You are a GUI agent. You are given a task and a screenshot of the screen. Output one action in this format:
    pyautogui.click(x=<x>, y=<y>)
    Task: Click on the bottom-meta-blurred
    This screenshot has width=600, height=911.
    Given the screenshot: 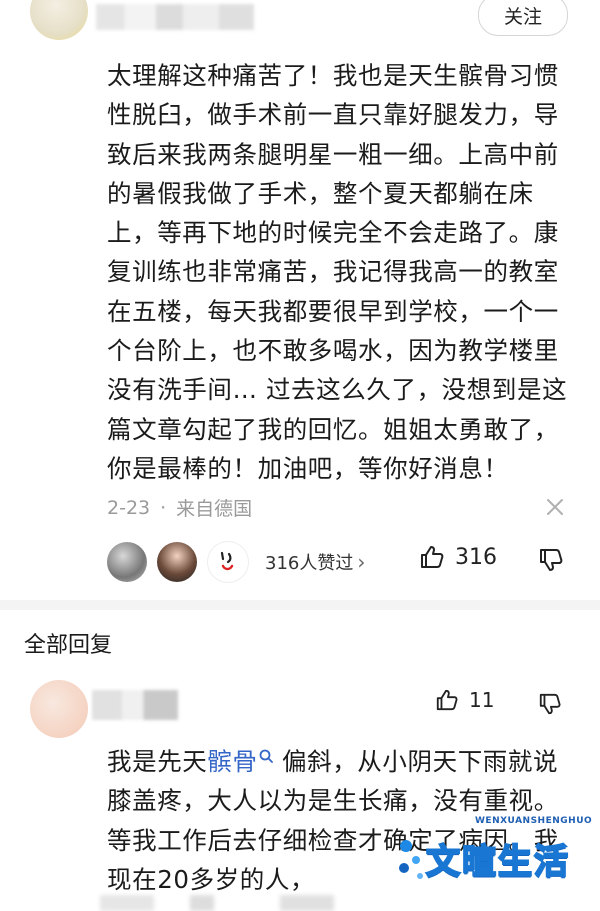 What is the action you would take?
    pyautogui.click(x=250, y=903)
    